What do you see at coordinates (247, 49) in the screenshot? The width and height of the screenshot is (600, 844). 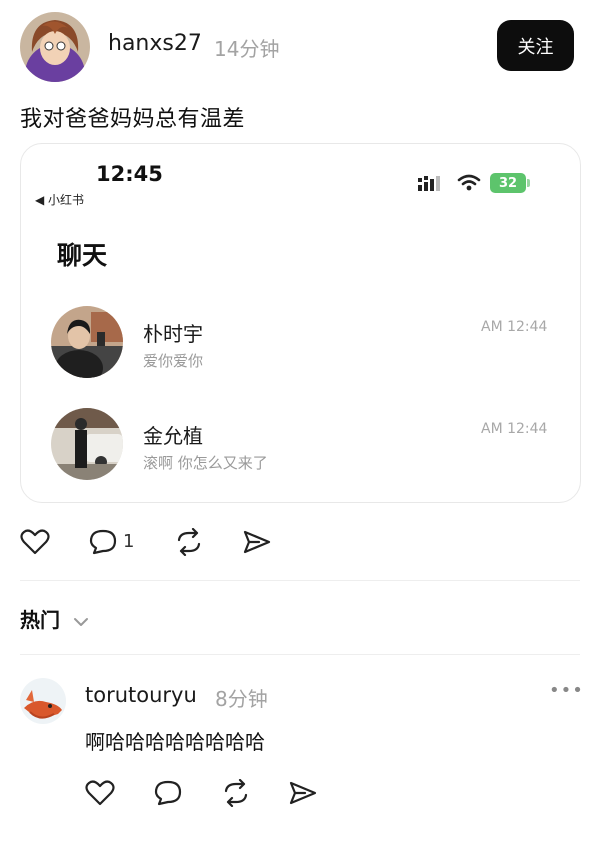 I see `post-timestamp: 14分钟` at bounding box center [247, 49].